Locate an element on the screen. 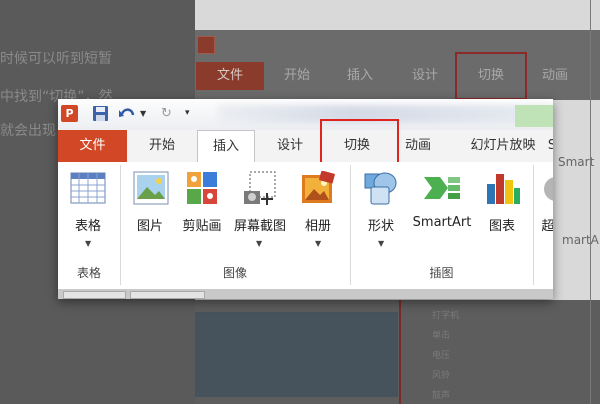  undo-dropdown-icon: ▼ is located at coordinates (143, 113).